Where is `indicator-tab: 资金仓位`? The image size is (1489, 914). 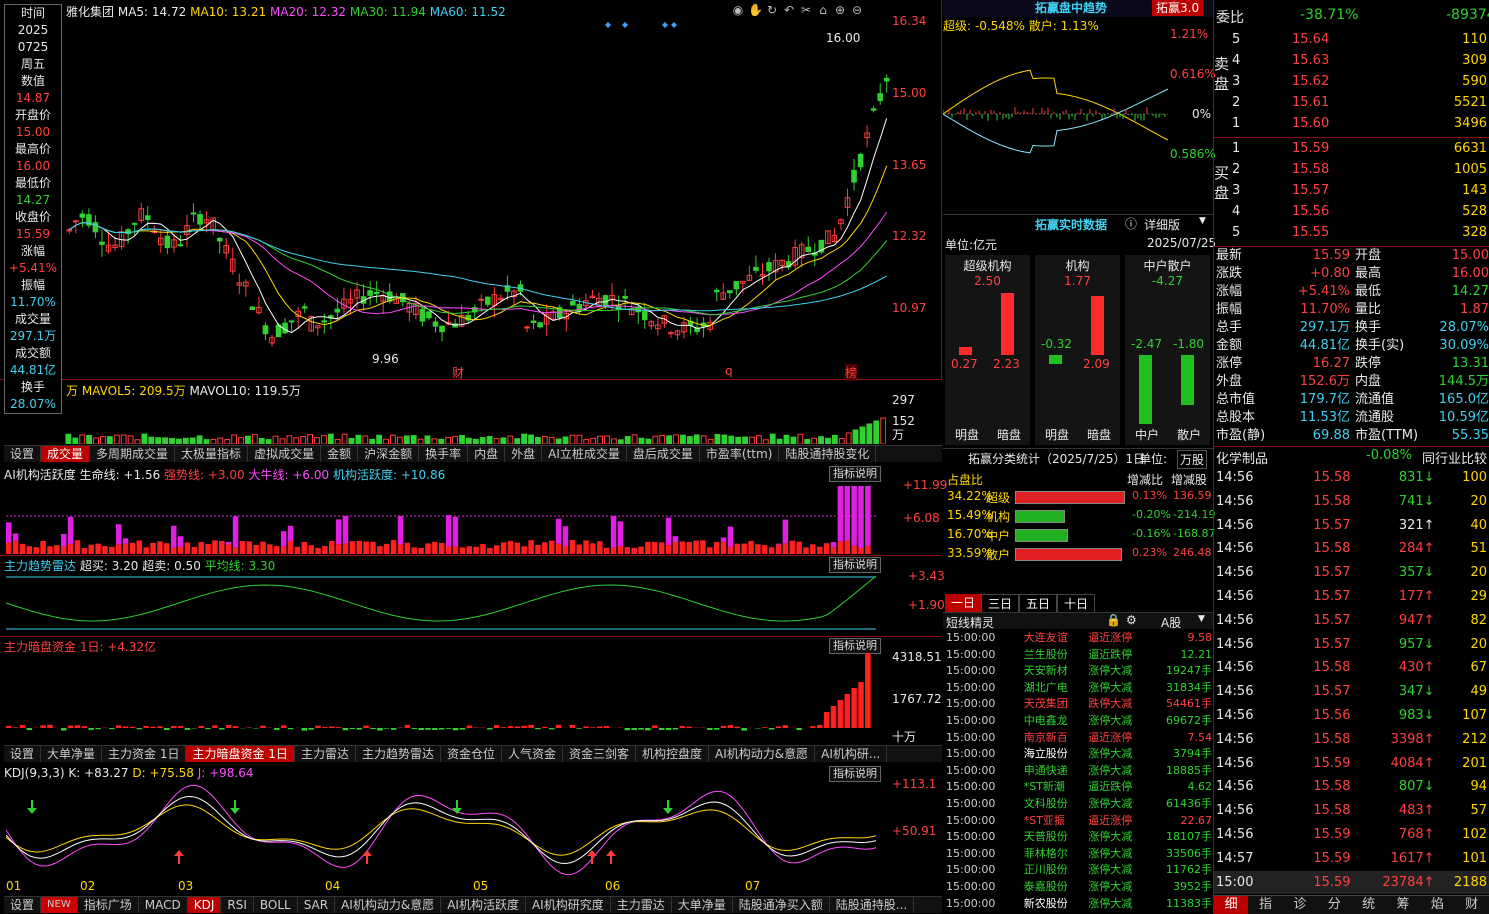
indicator-tab: 资金仓位 is located at coordinates (471, 754).